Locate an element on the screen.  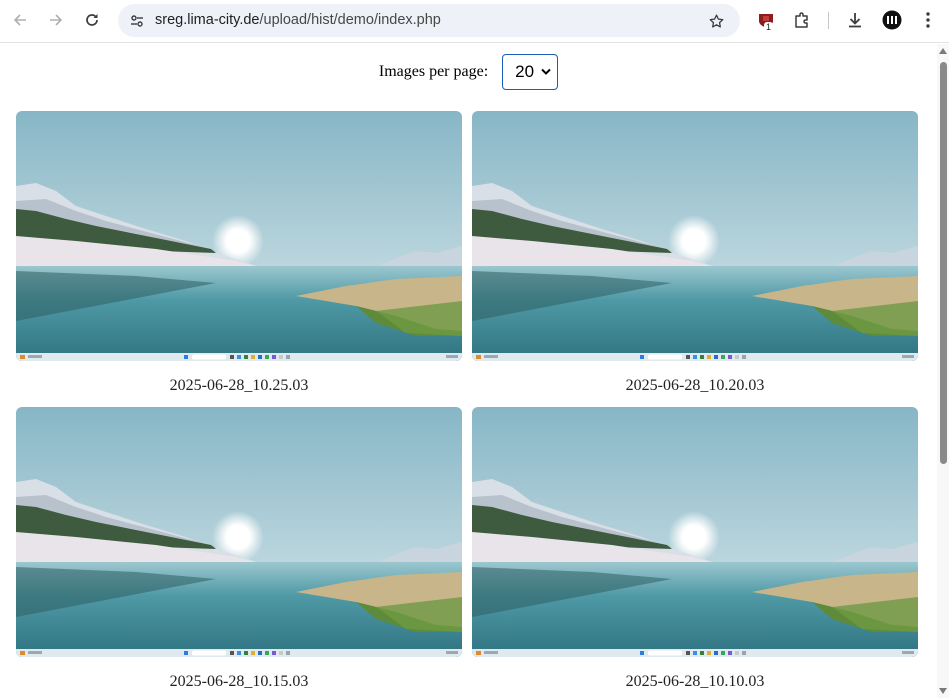
reload-icon is located at coordinates (92, 20).